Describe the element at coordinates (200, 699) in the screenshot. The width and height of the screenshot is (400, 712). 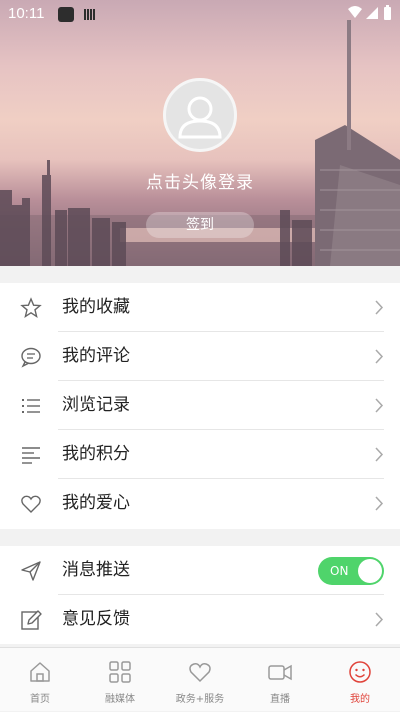
I see `tab-label: 政务+服务` at that location.